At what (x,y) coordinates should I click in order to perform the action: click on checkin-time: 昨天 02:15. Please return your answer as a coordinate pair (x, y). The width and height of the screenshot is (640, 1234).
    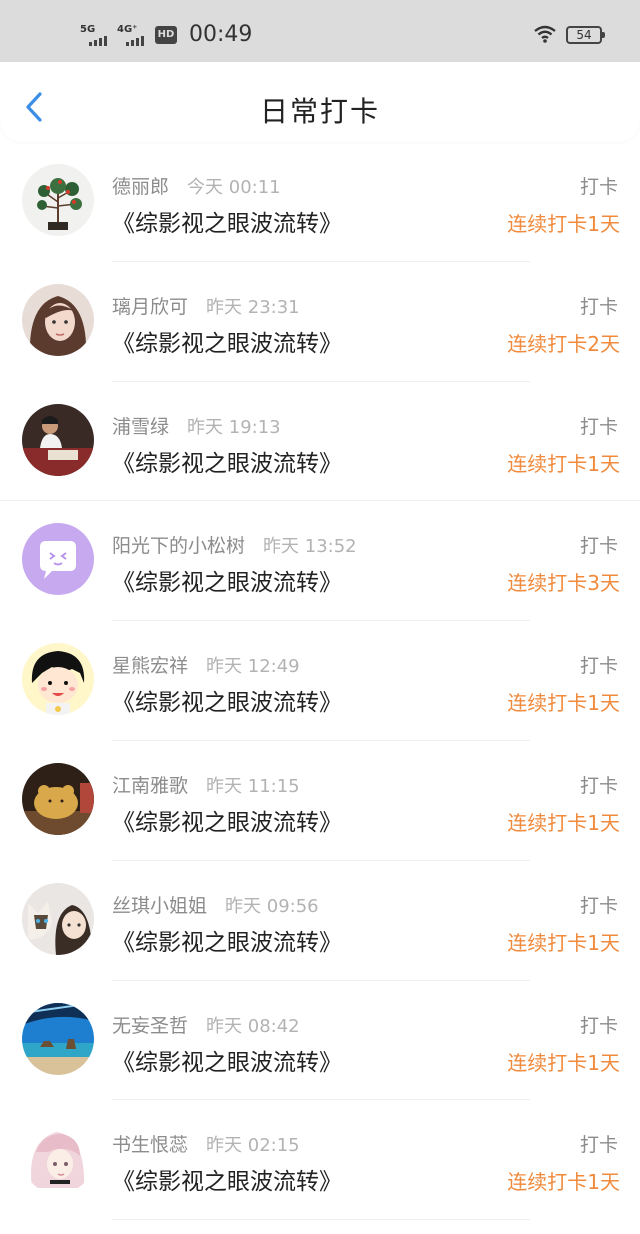
    Looking at the image, I should click on (253, 1146).